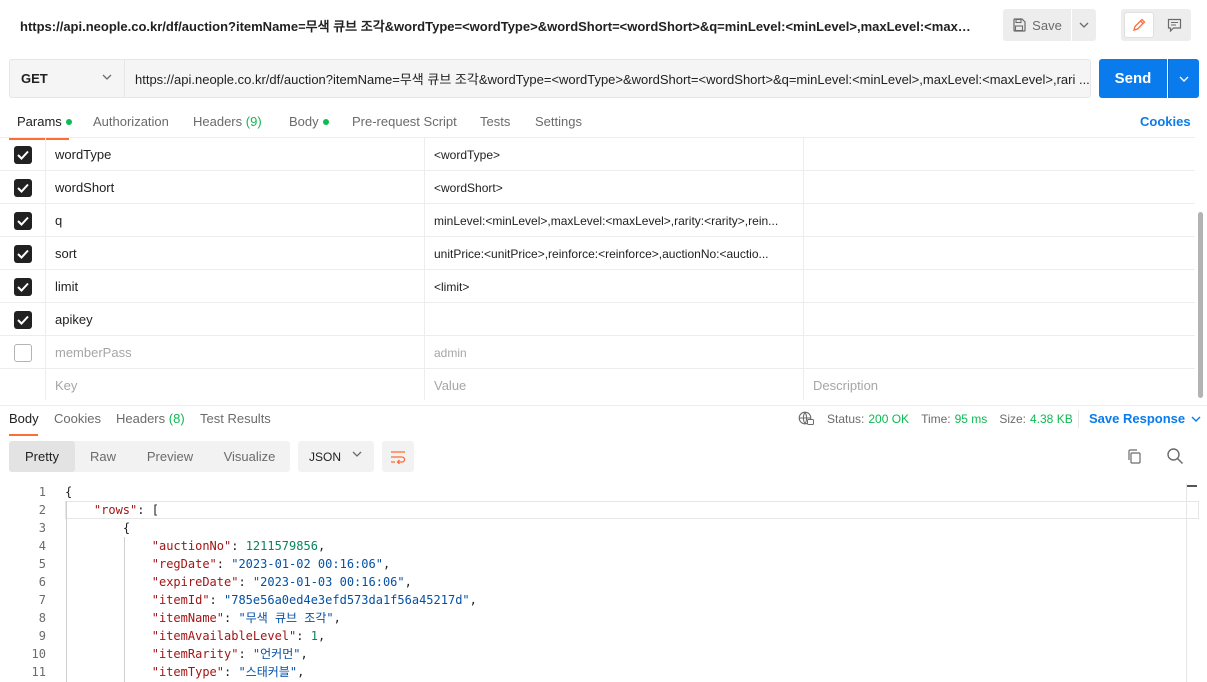 The width and height of the screenshot is (1207, 682). I want to click on param-value-placeholder: Value, so click(614, 384).